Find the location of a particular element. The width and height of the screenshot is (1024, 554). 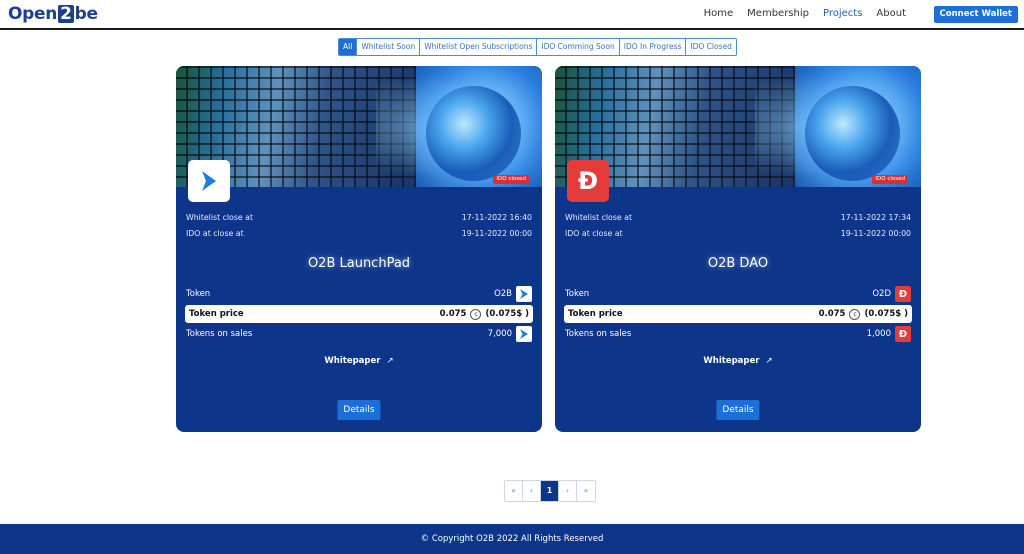

main-nav: Home Membership Projects About is located at coordinates (805, 13).